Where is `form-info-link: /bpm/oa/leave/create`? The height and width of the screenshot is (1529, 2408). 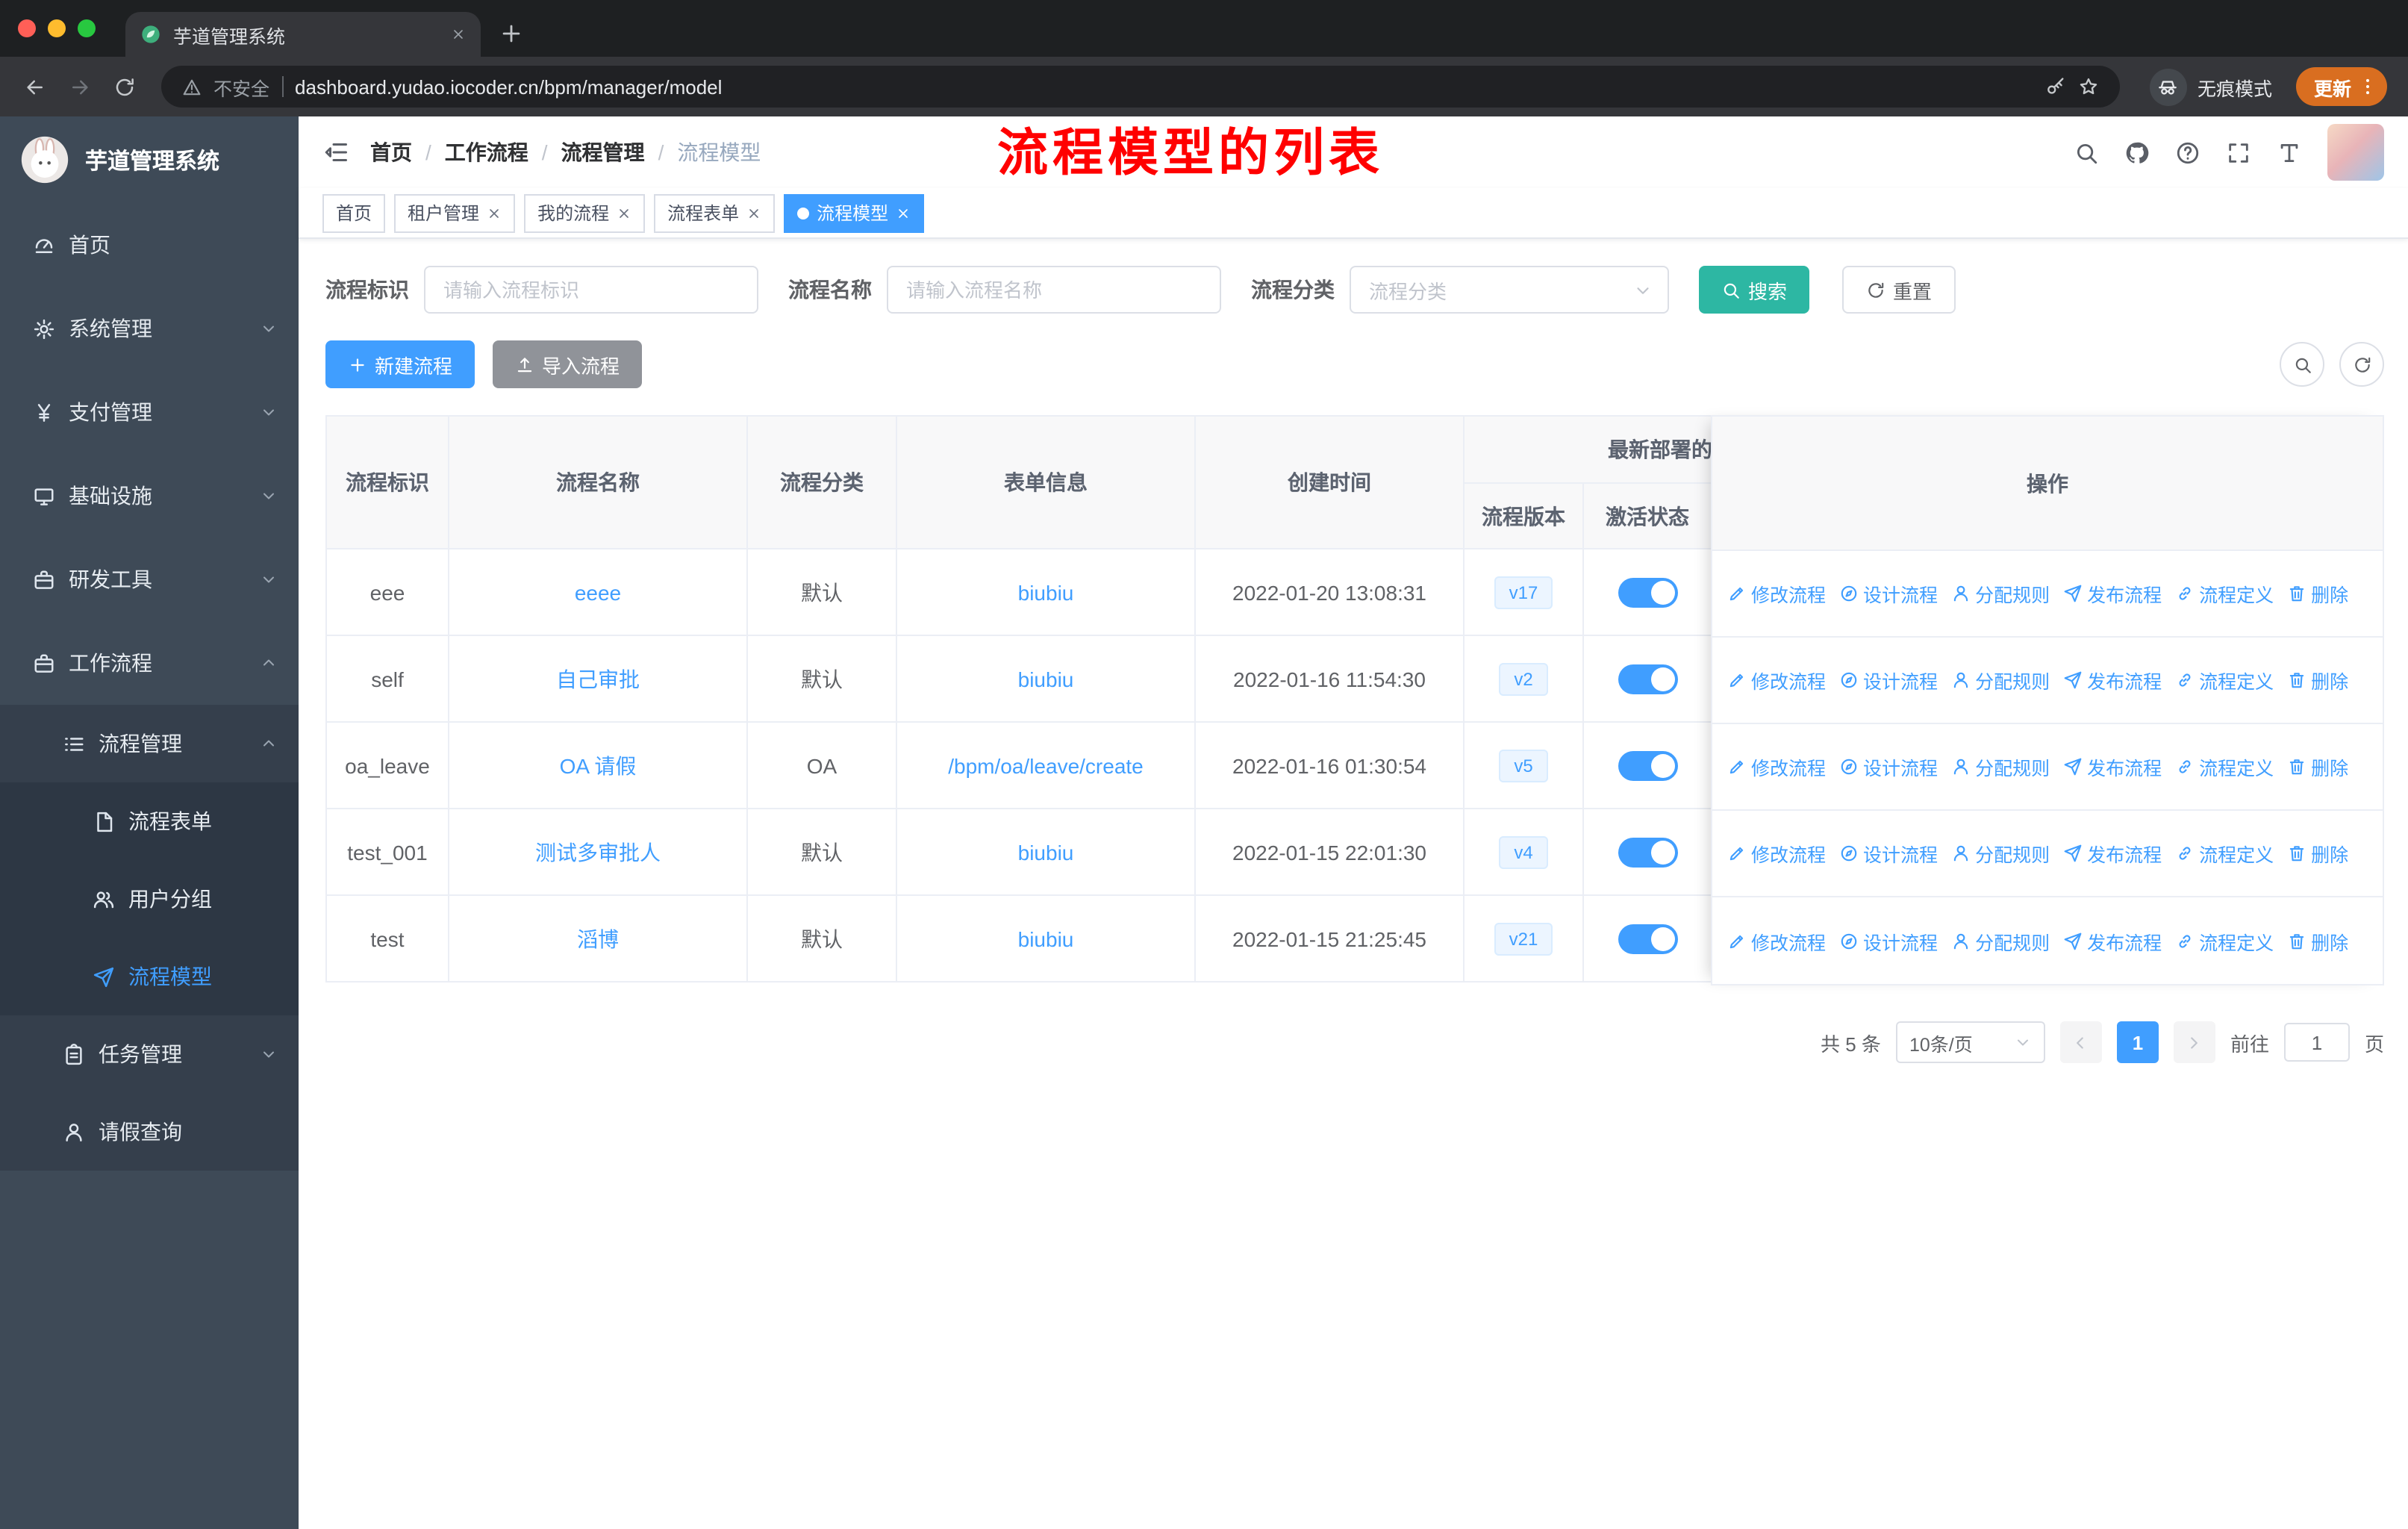
form-info-link: /bpm/oa/leave/create is located at coordinates (1046, 765).